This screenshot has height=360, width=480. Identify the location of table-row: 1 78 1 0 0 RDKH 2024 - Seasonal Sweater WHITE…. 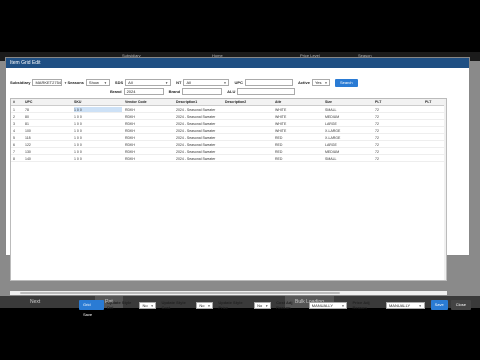
(228, 110).